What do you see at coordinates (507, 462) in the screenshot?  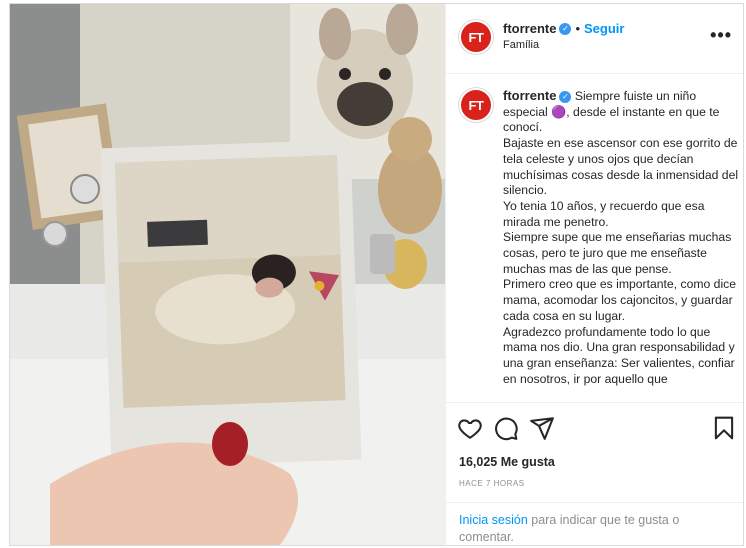 I see `likes-count: 16,025 Me gusta` at bounding box center [507, 462].